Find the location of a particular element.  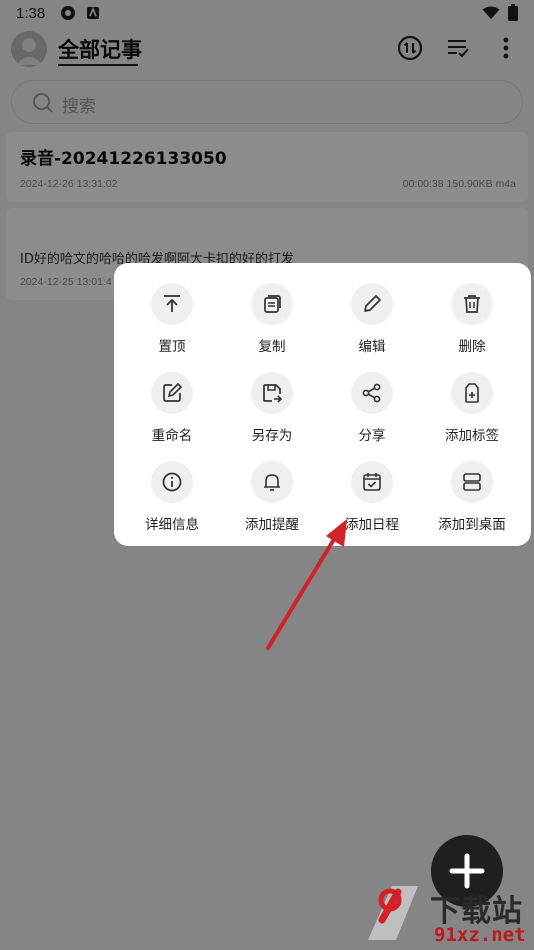

watermark-domain: 91xz.net is located at coordinates (480, 935).